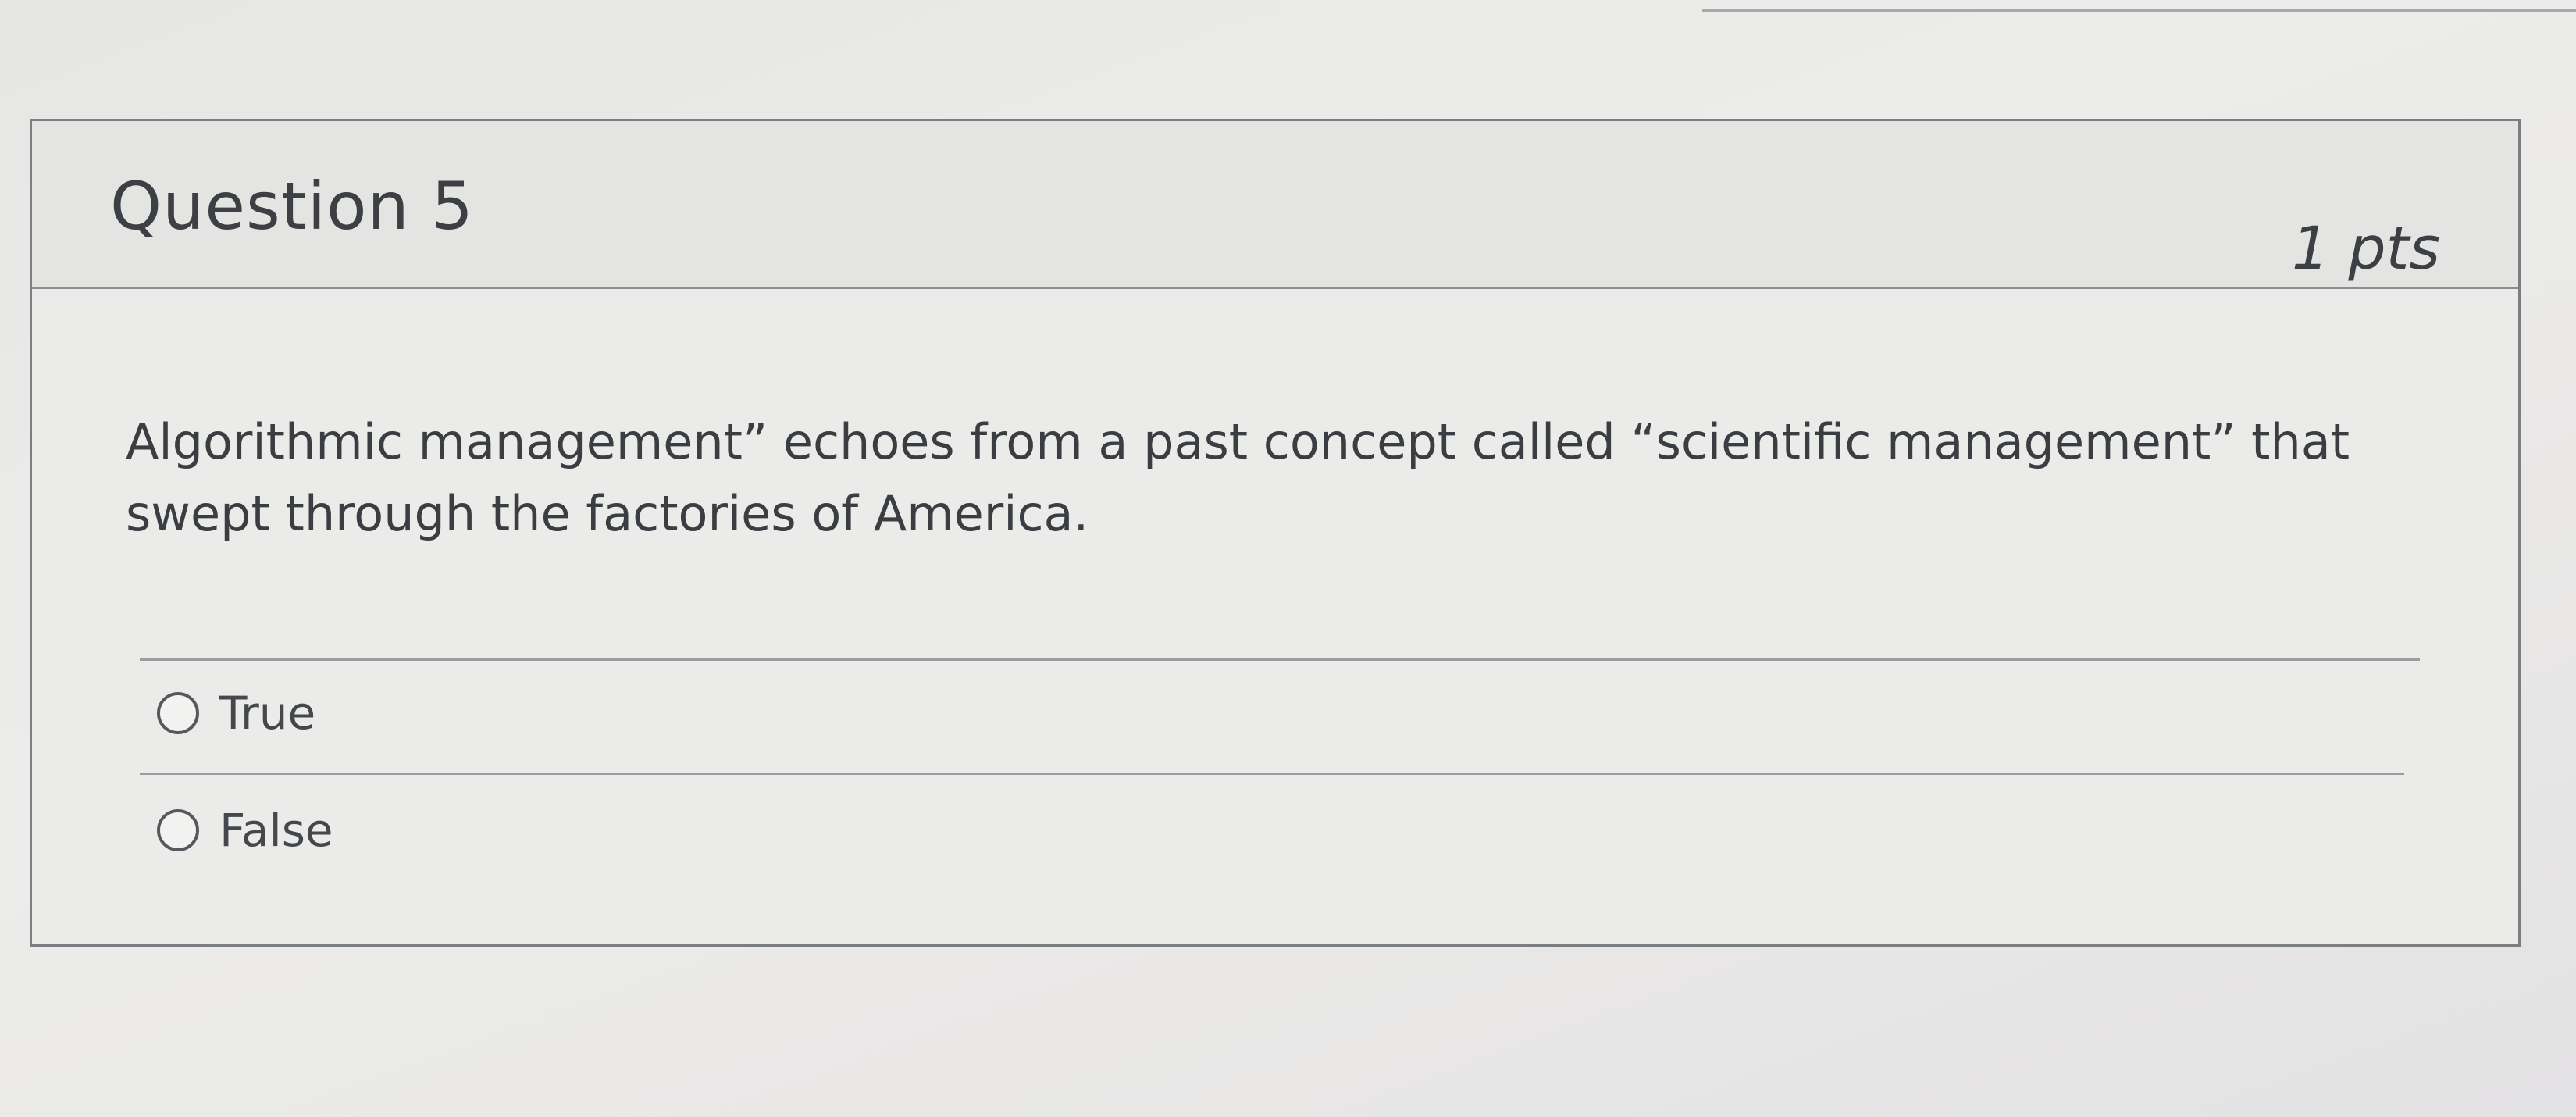 This screenshot has height=1117, width=2576. Describe the element at coordinates (1275, 205) in the screenshot. I see `question-header: Question 5 1 pts` at that location.